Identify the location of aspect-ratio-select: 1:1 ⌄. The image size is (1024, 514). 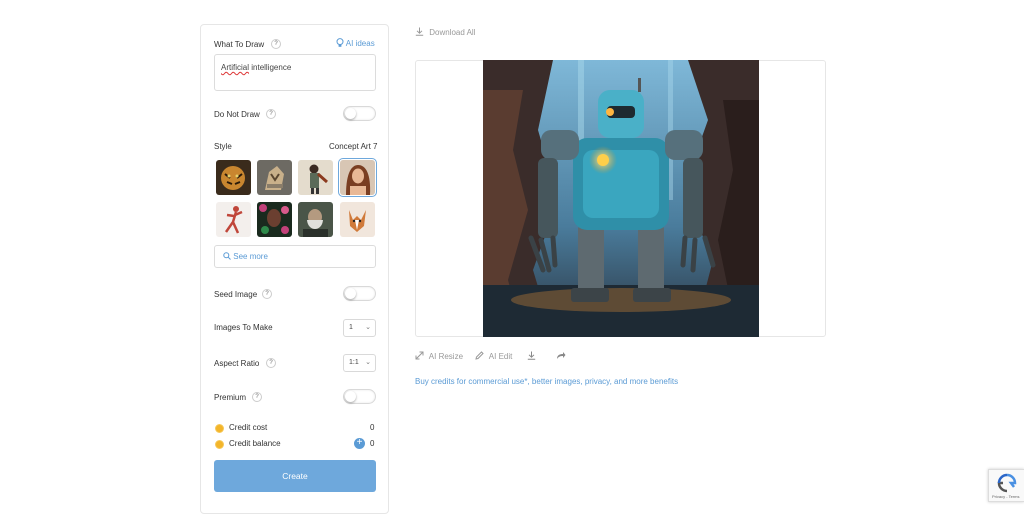
(359, 363).